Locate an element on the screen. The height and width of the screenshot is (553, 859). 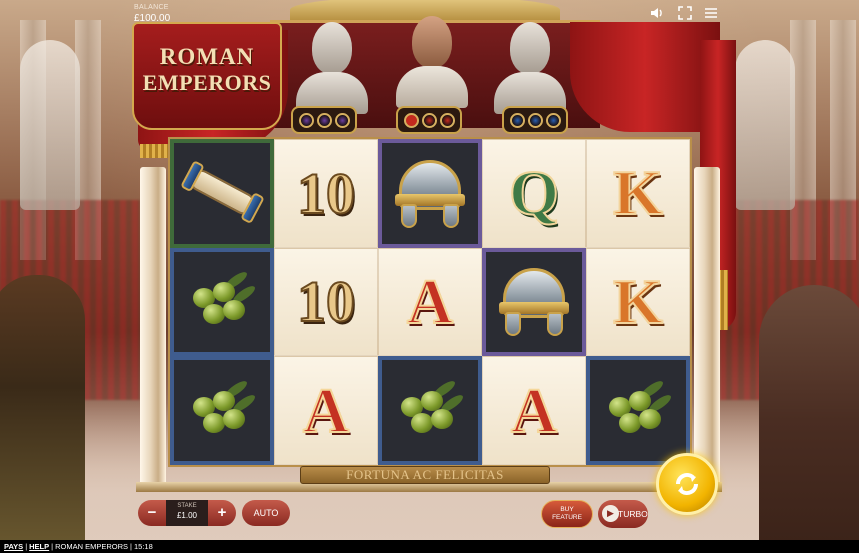
logo-line-2: EMPERORS is located at coordinates (207, 82).